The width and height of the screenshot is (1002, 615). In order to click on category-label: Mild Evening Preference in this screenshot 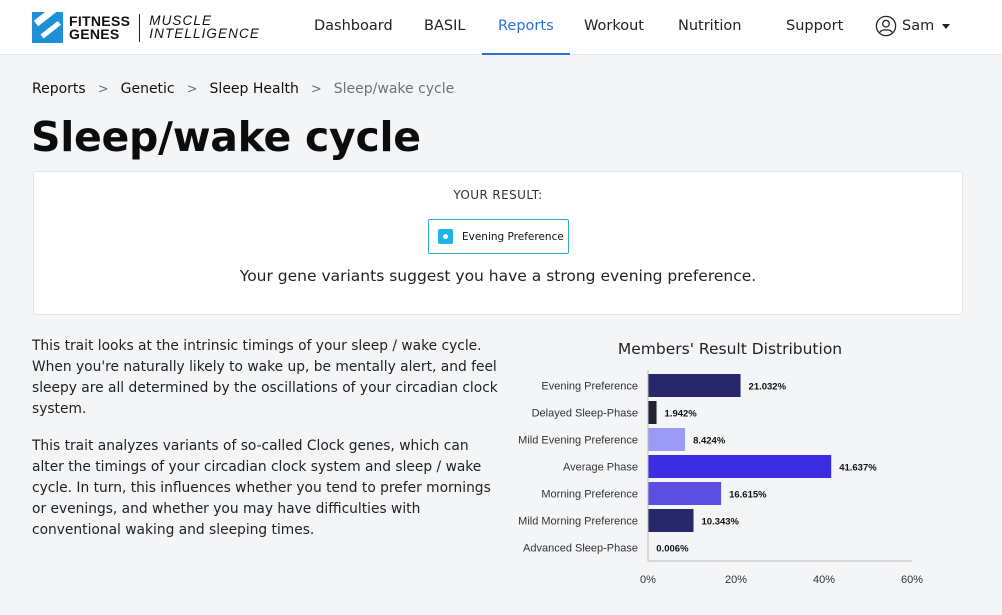, I will do `click(578, 441)`.